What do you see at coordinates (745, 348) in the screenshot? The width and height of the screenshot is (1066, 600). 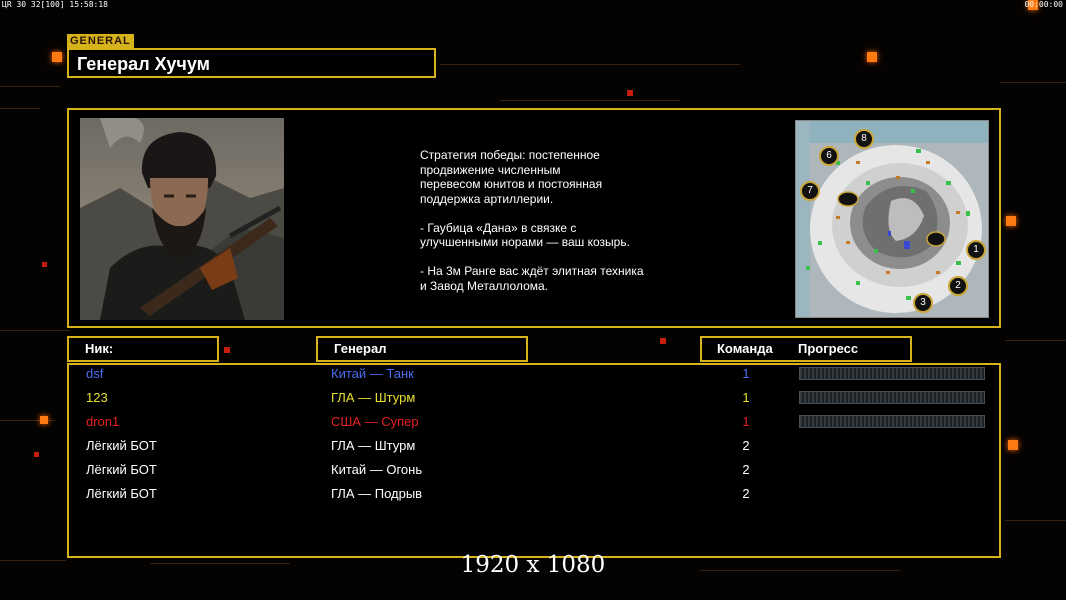 I see `header-team: Команда` at bounding box center [745, 348].